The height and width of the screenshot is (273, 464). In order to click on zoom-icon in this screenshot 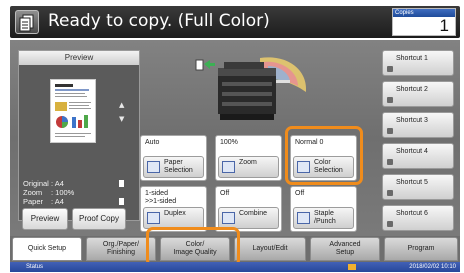, I will do `click(228, 167)`.